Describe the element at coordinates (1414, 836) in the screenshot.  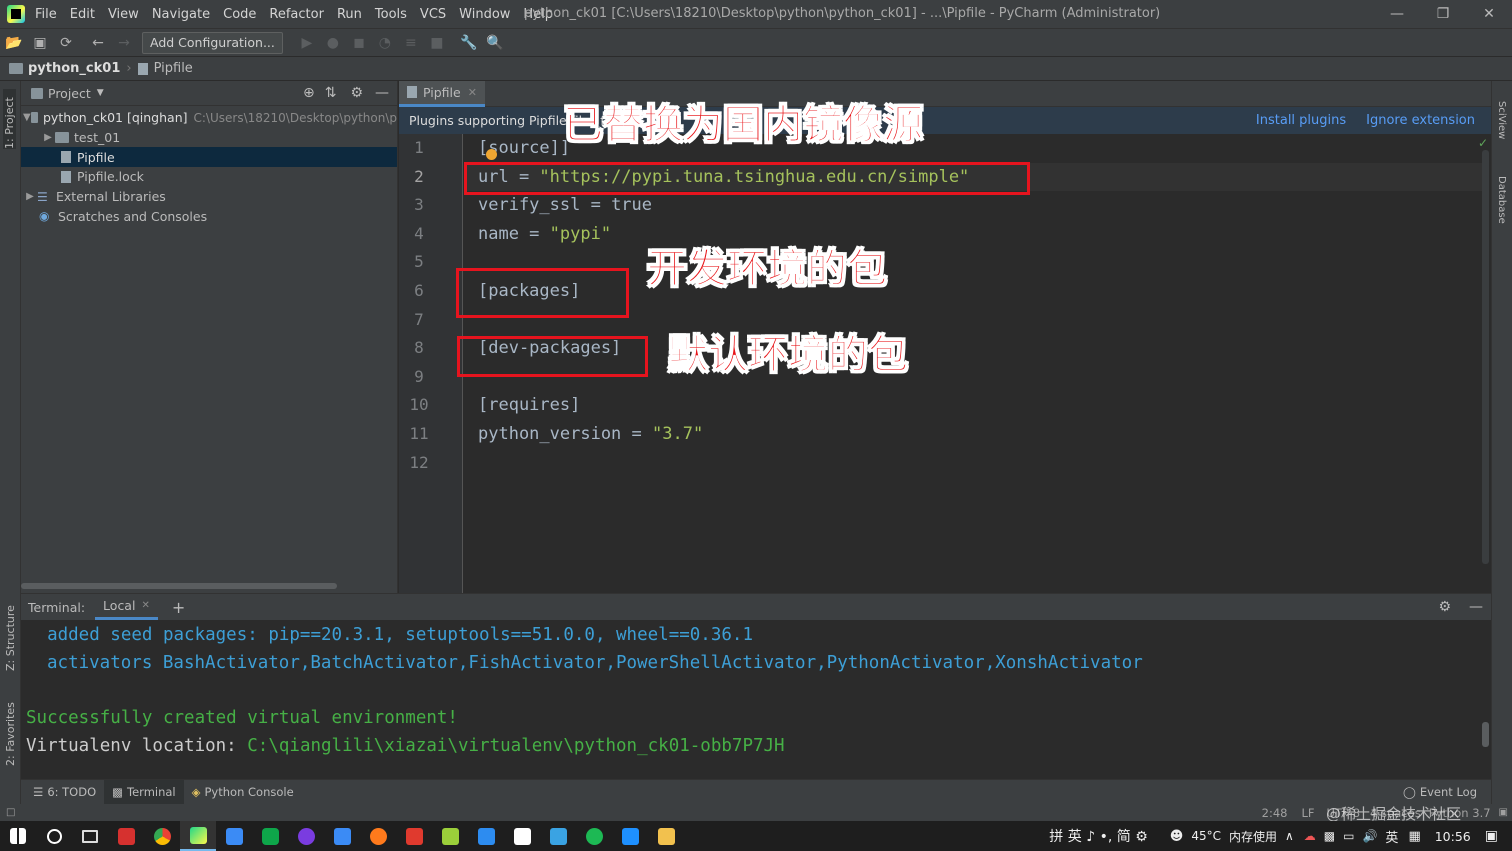
I see `keyboard-icon: ▦` at that location.